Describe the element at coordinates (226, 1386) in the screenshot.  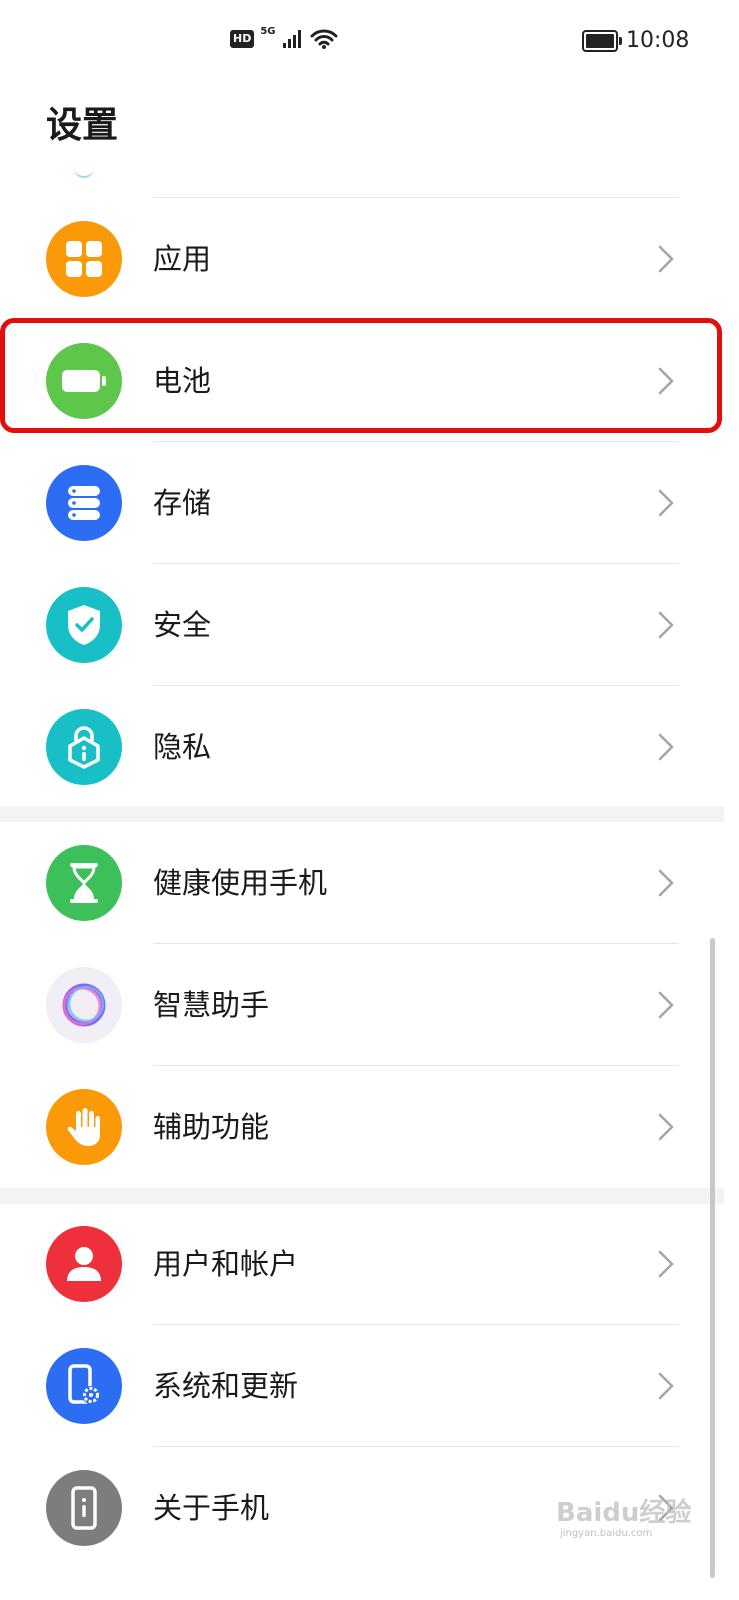
I see `settings-item-label: 系统和更新` at that location.